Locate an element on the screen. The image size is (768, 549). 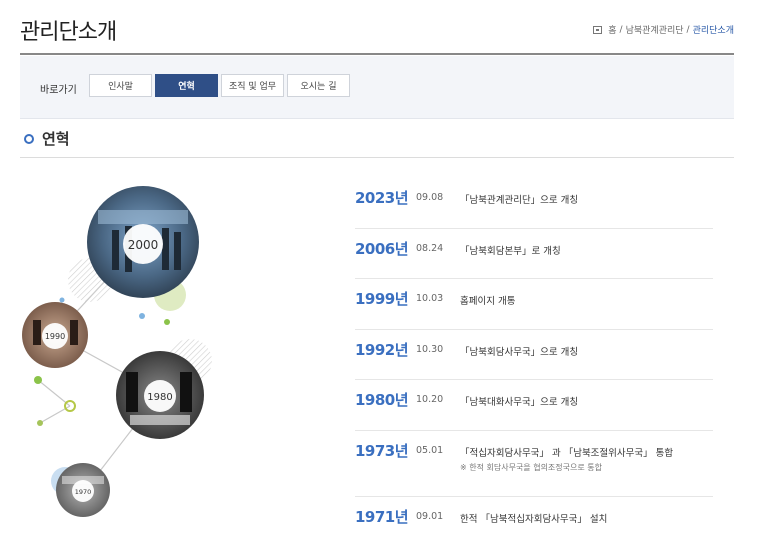
home-icon is located at coordinates (598, 29).